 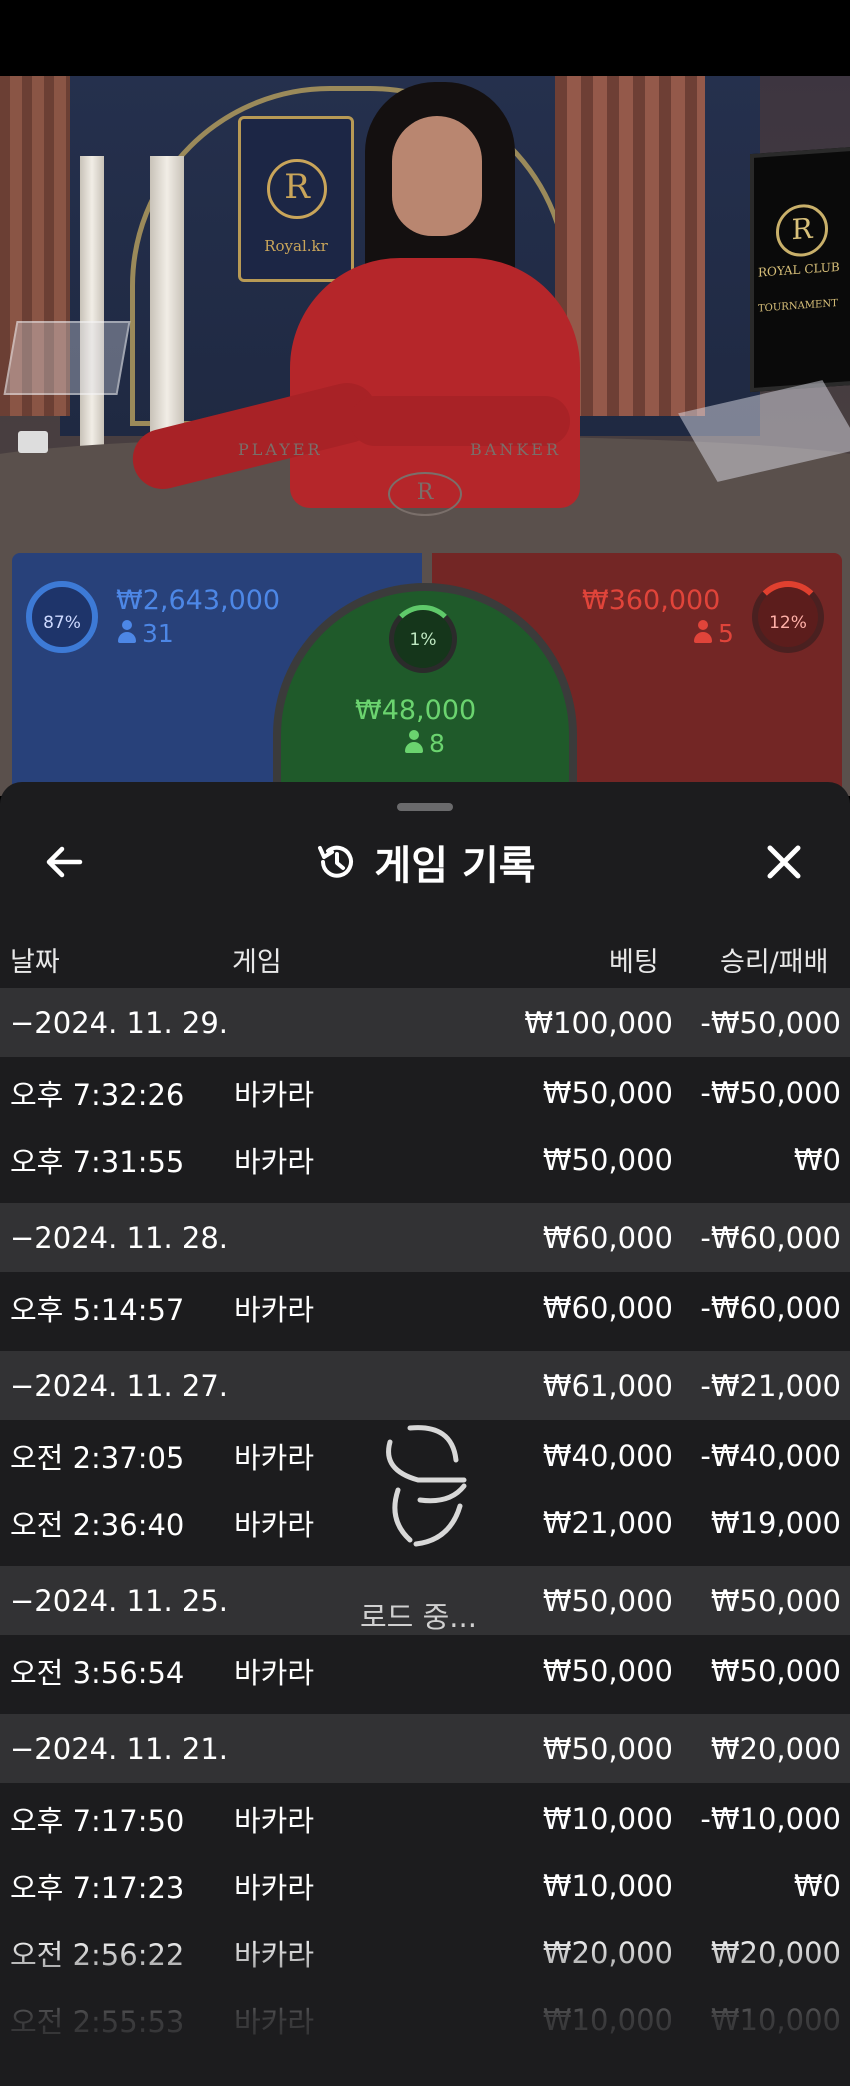 I want to click on group-date: −2024. 11. 25., so click(x=119, y=1600).